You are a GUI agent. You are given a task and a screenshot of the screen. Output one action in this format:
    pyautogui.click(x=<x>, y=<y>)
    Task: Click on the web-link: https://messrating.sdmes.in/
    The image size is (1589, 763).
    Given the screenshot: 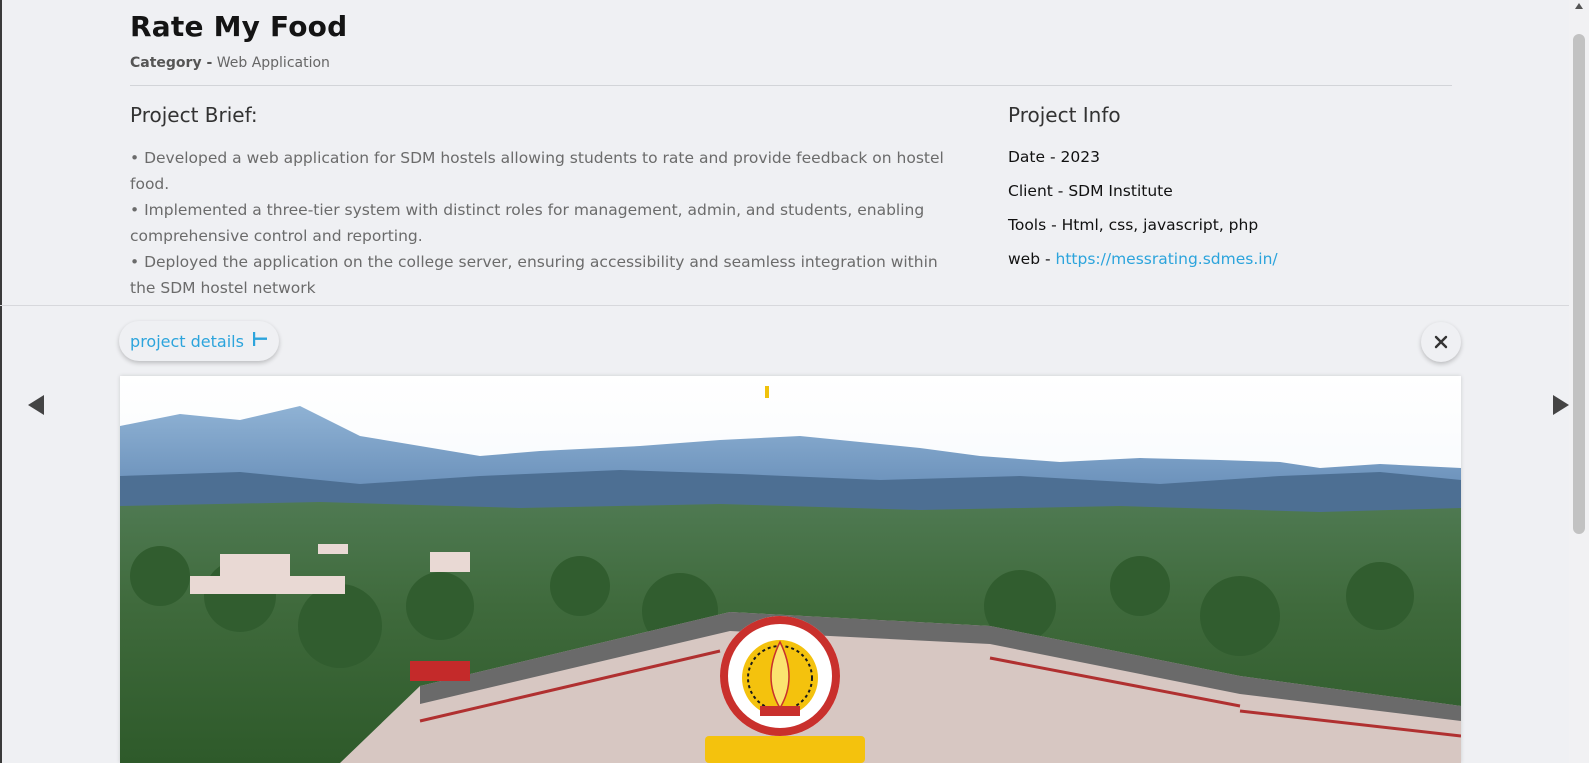 What is the action you would take?
    pyautogui.click(x=1167, y=259)
    